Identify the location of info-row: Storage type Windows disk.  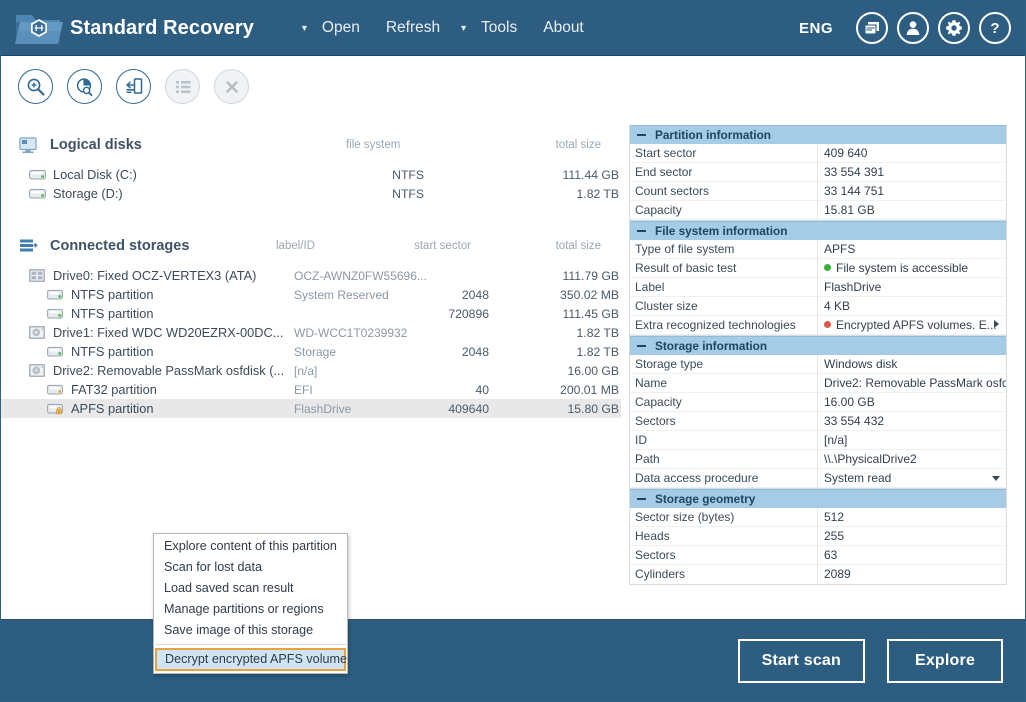
(818, 364).